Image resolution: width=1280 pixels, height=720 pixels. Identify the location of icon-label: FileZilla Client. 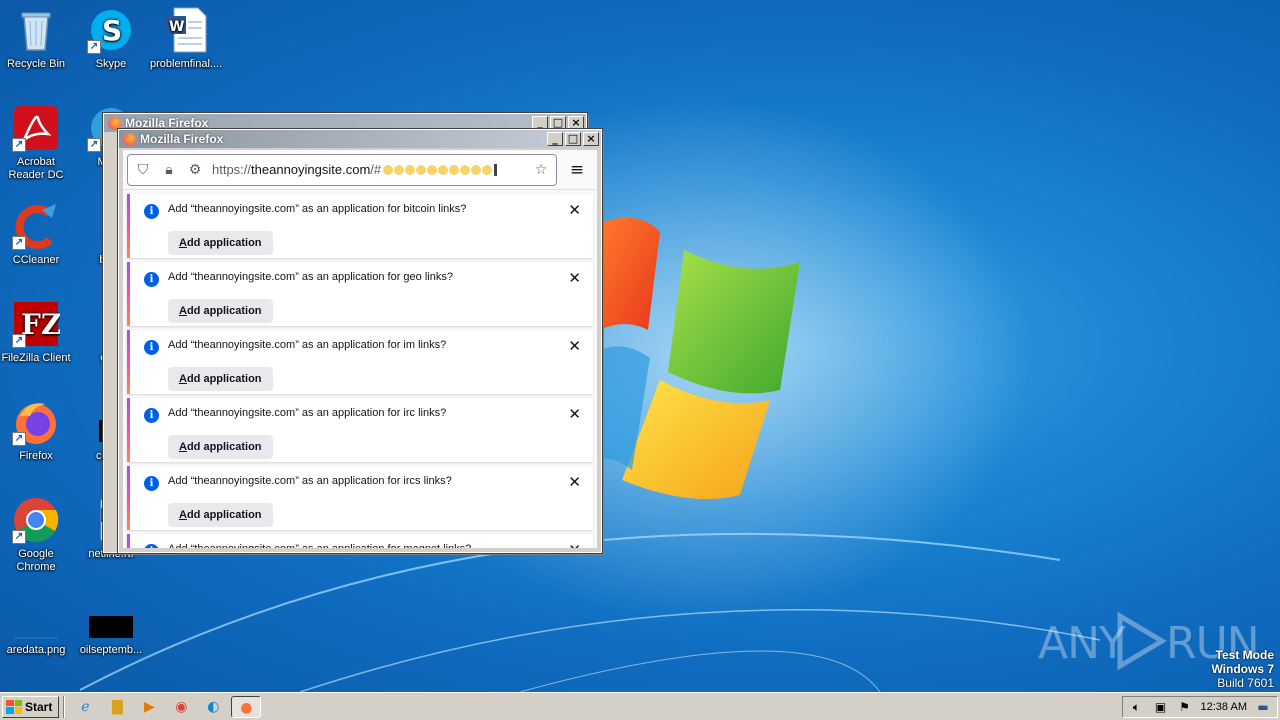
(36, 358).